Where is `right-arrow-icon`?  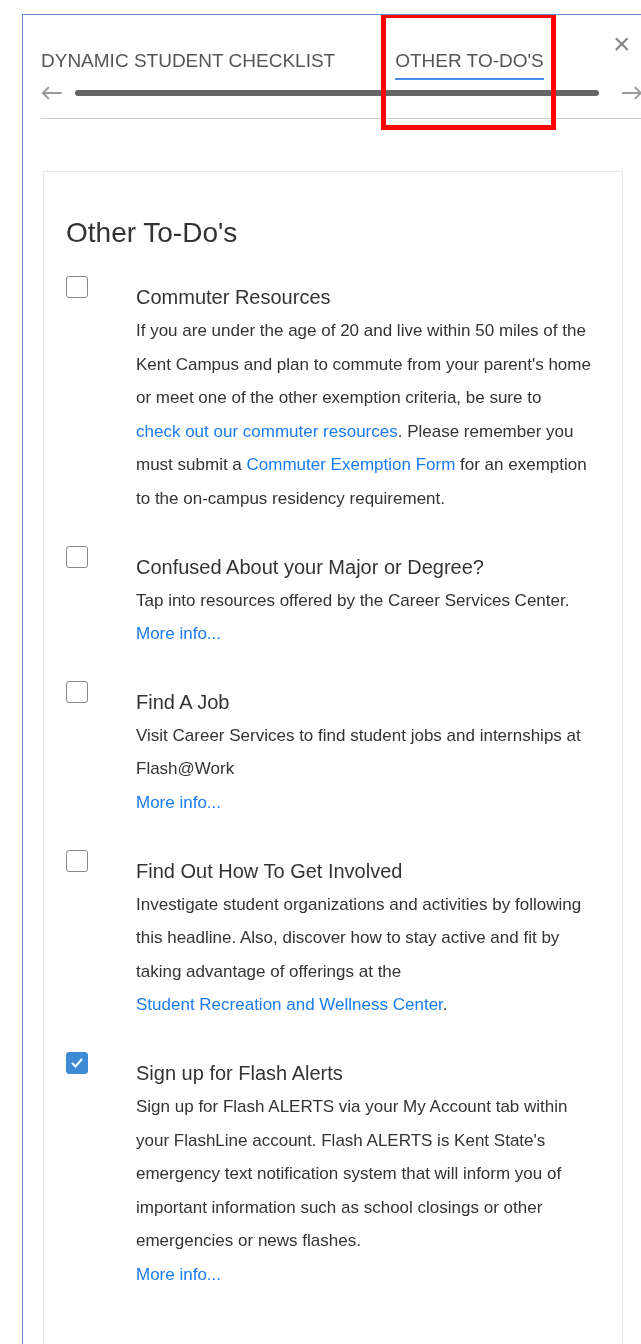
right-arrow-icon is located at coordinates (631, 92).